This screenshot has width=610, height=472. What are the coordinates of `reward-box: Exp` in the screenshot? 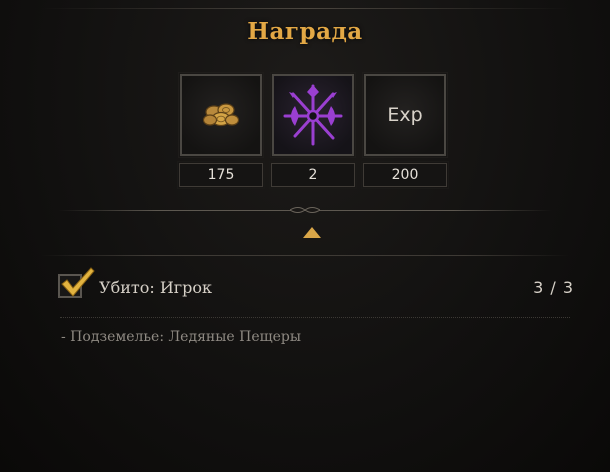 It's located at (405, 115).